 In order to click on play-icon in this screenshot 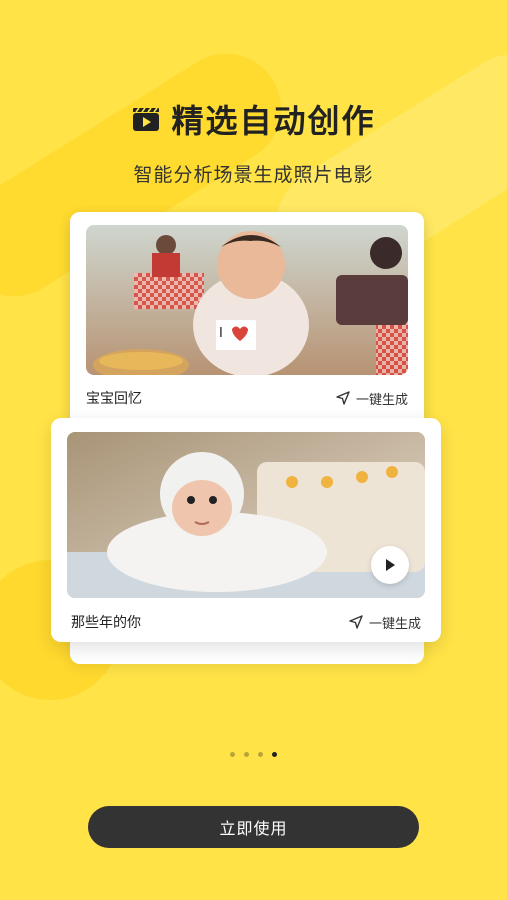, I will do `click(390, 565)`.